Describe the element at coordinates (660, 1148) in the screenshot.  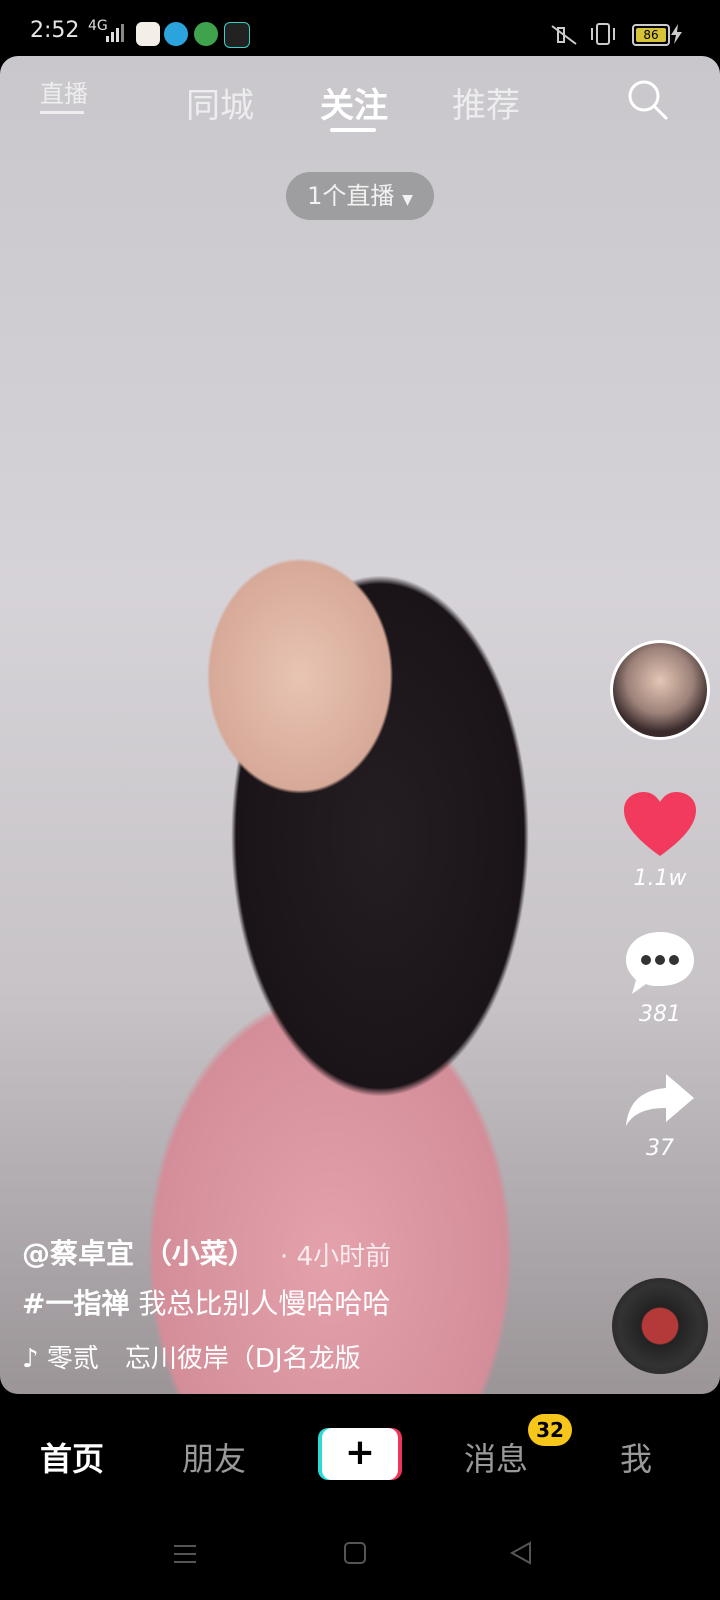
I see `share-count: 37` at that location.